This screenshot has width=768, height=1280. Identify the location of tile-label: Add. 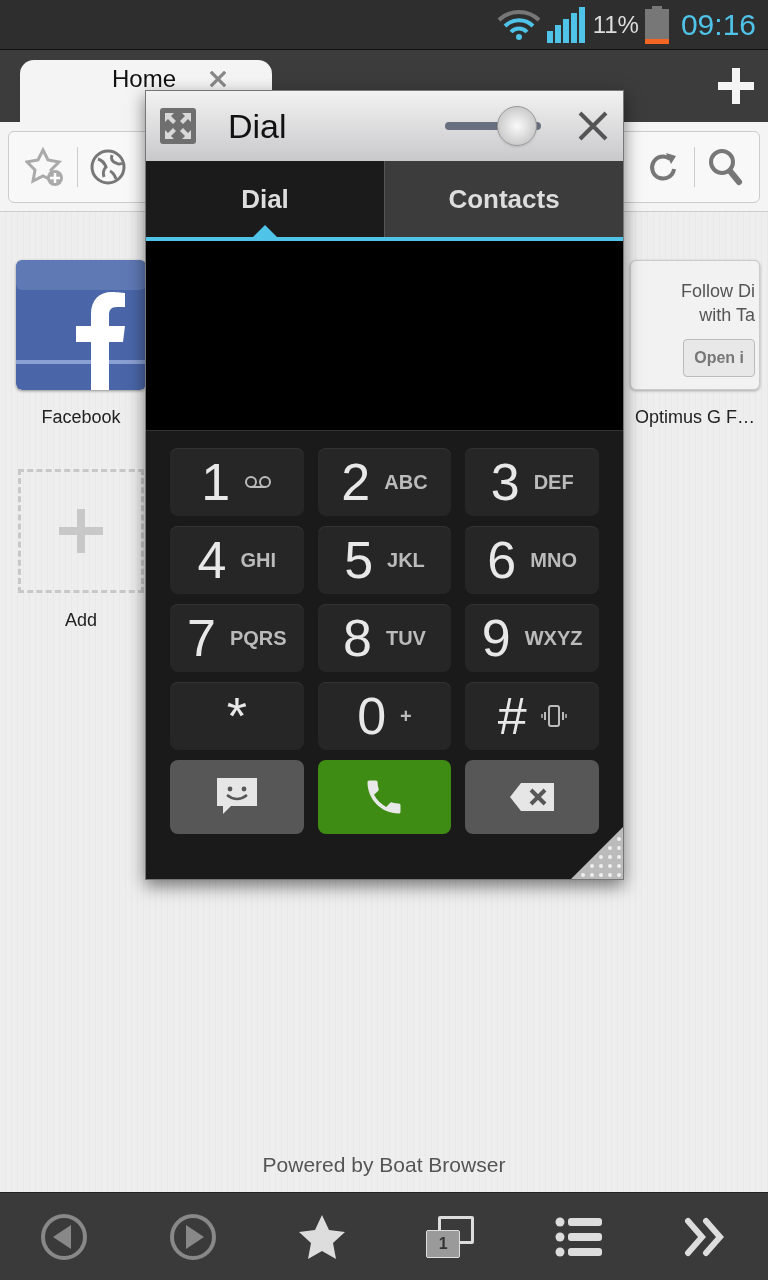
(81, 620).